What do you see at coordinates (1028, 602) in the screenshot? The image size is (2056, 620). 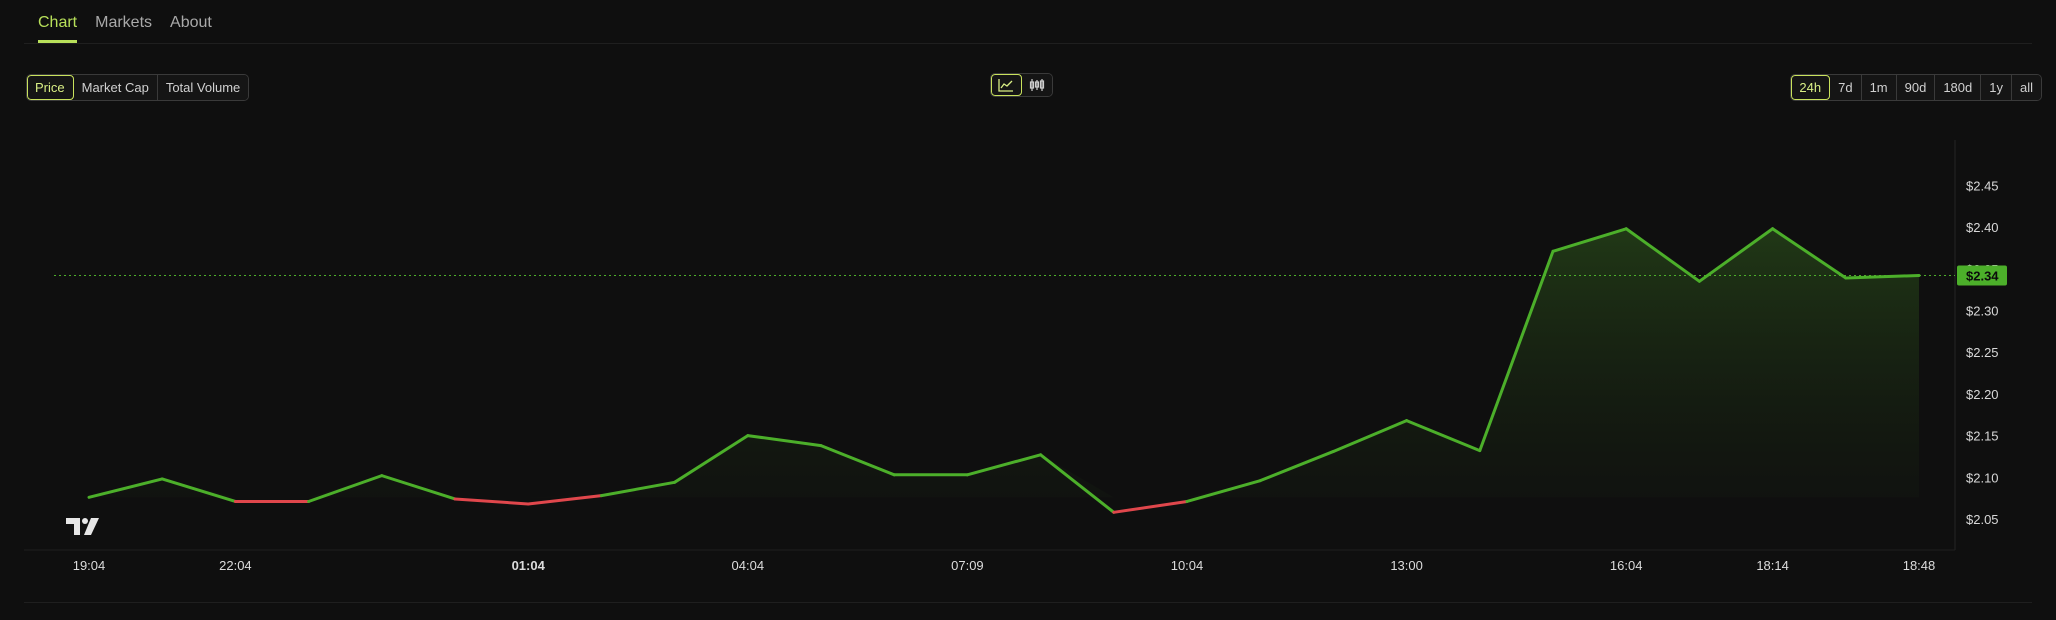 I see `bottom-divider` at bounding box center [1028, 602].